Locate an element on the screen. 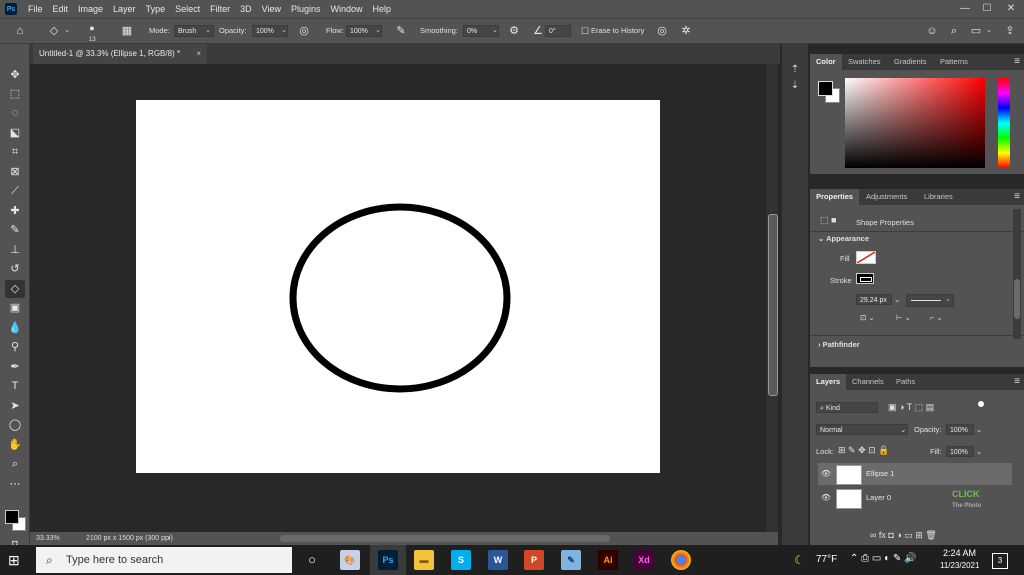 The image size is (1024, 575). foreground-color-swatch is located at coordinates (12, 517).